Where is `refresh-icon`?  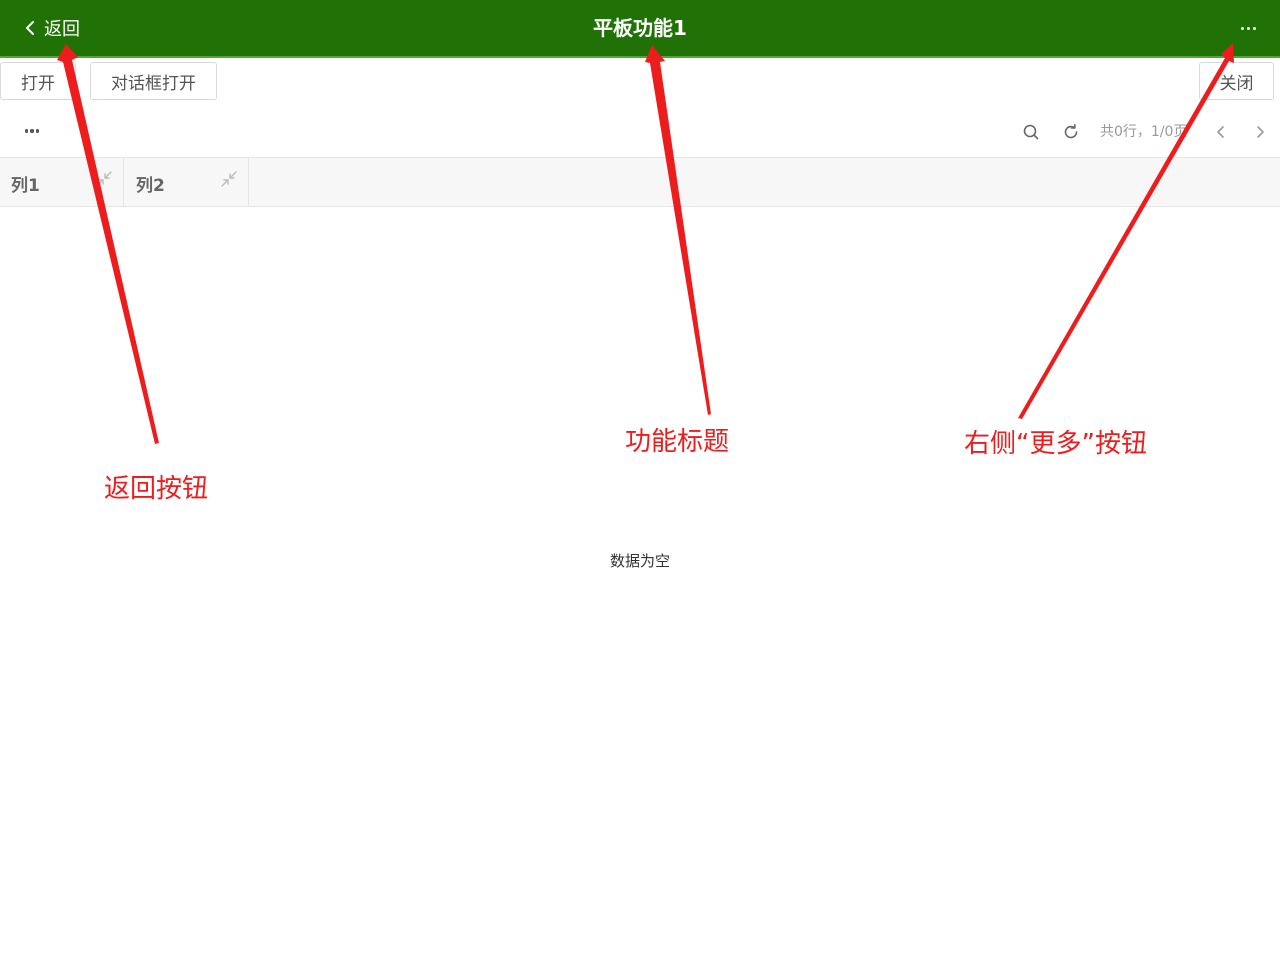
refresh-icon is located at coordinates (1071, 131).